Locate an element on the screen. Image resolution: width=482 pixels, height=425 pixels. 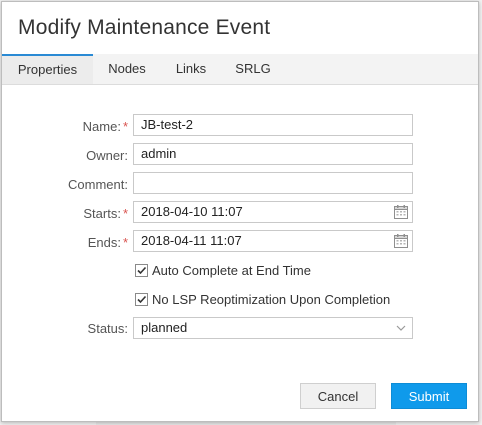
auto-complete-checkbox is located at coordinates (141, 270).